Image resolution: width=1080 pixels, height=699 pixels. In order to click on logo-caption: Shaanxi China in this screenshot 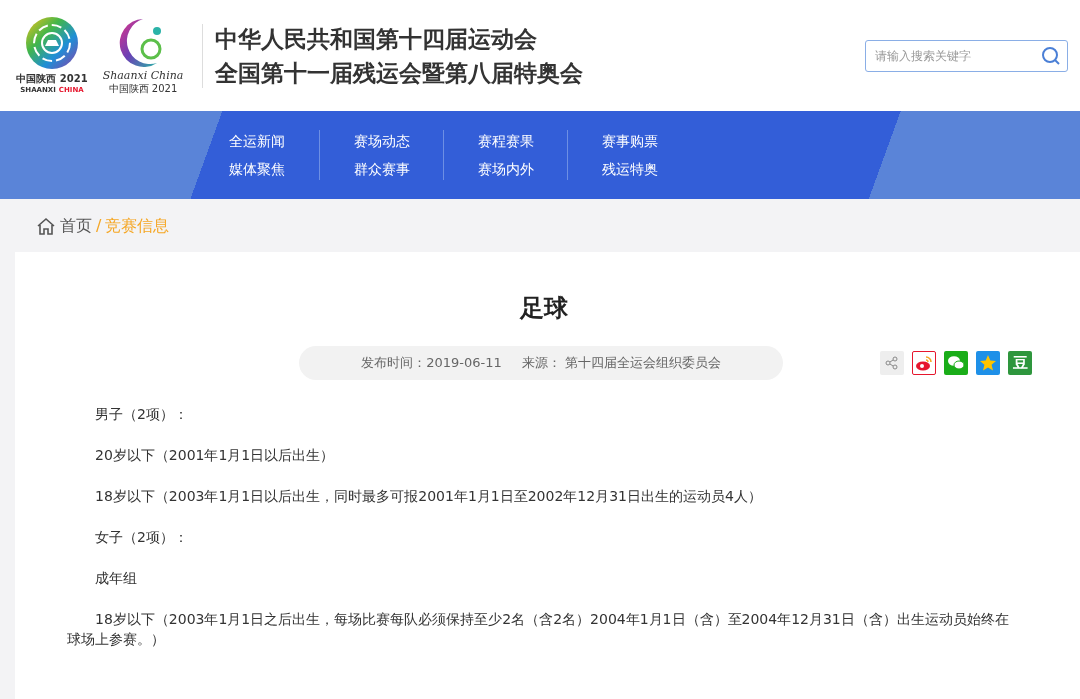, I will do `click(143, 76)`.